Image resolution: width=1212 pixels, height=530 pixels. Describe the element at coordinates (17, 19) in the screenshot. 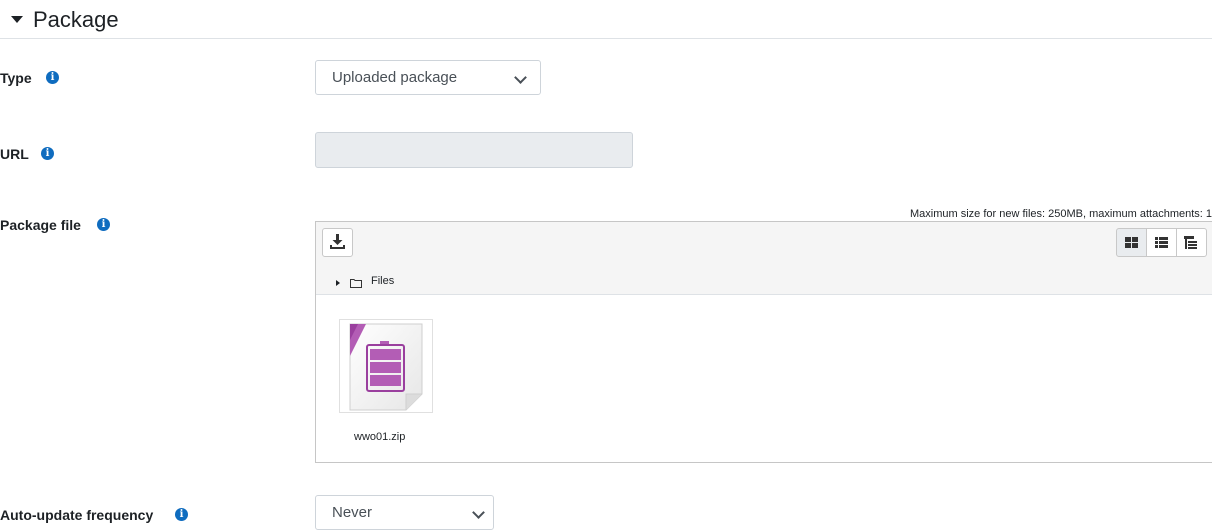

I see `caret-down-icon` at that location.